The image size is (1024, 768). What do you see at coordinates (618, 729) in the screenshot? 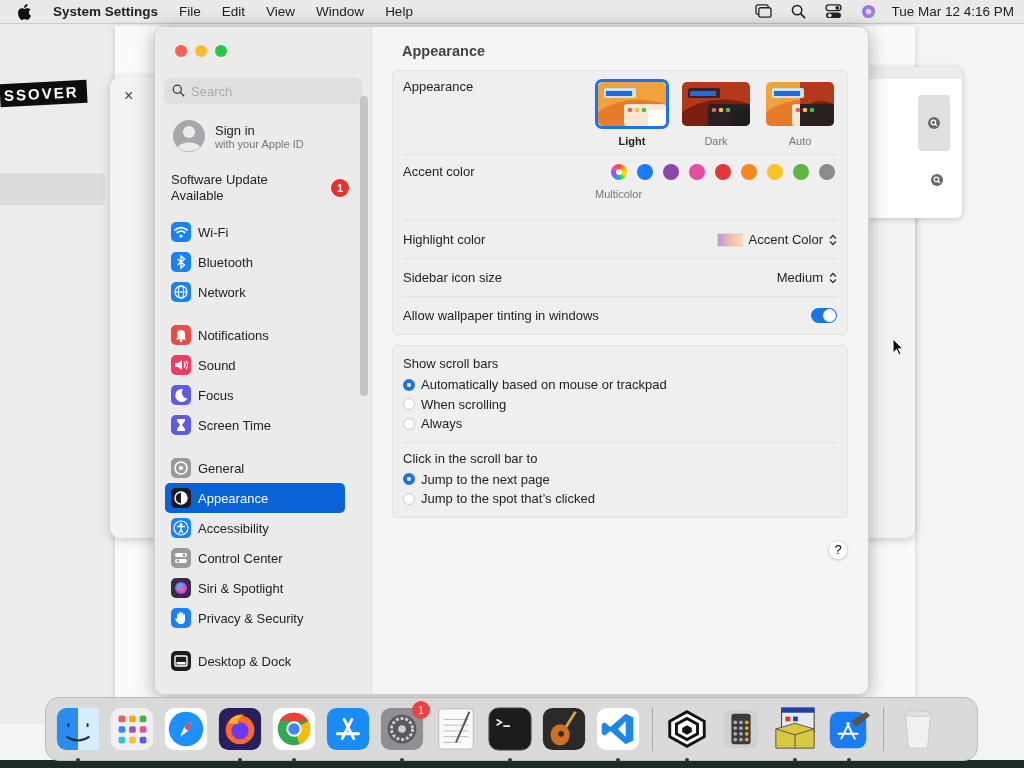
I see `code-editor-icon` at bounding box center [618, 729].